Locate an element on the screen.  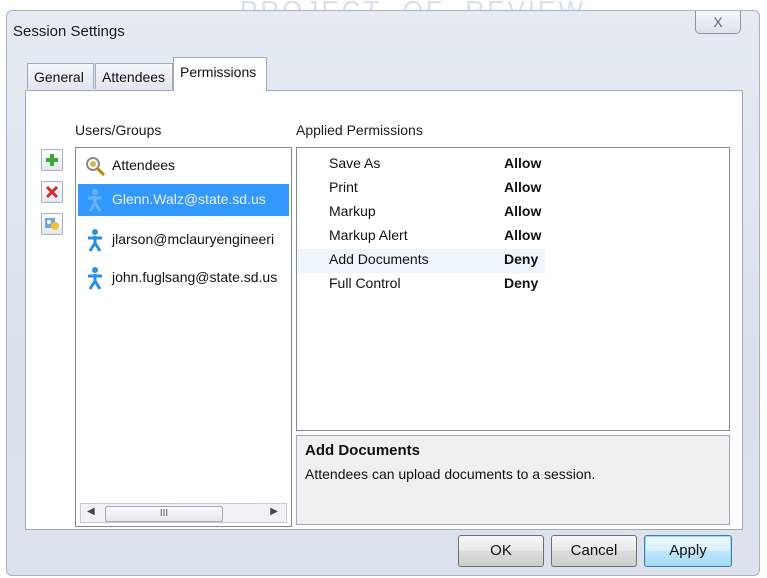
permission-name: Markup Alert is located at coordinates (368, 235).